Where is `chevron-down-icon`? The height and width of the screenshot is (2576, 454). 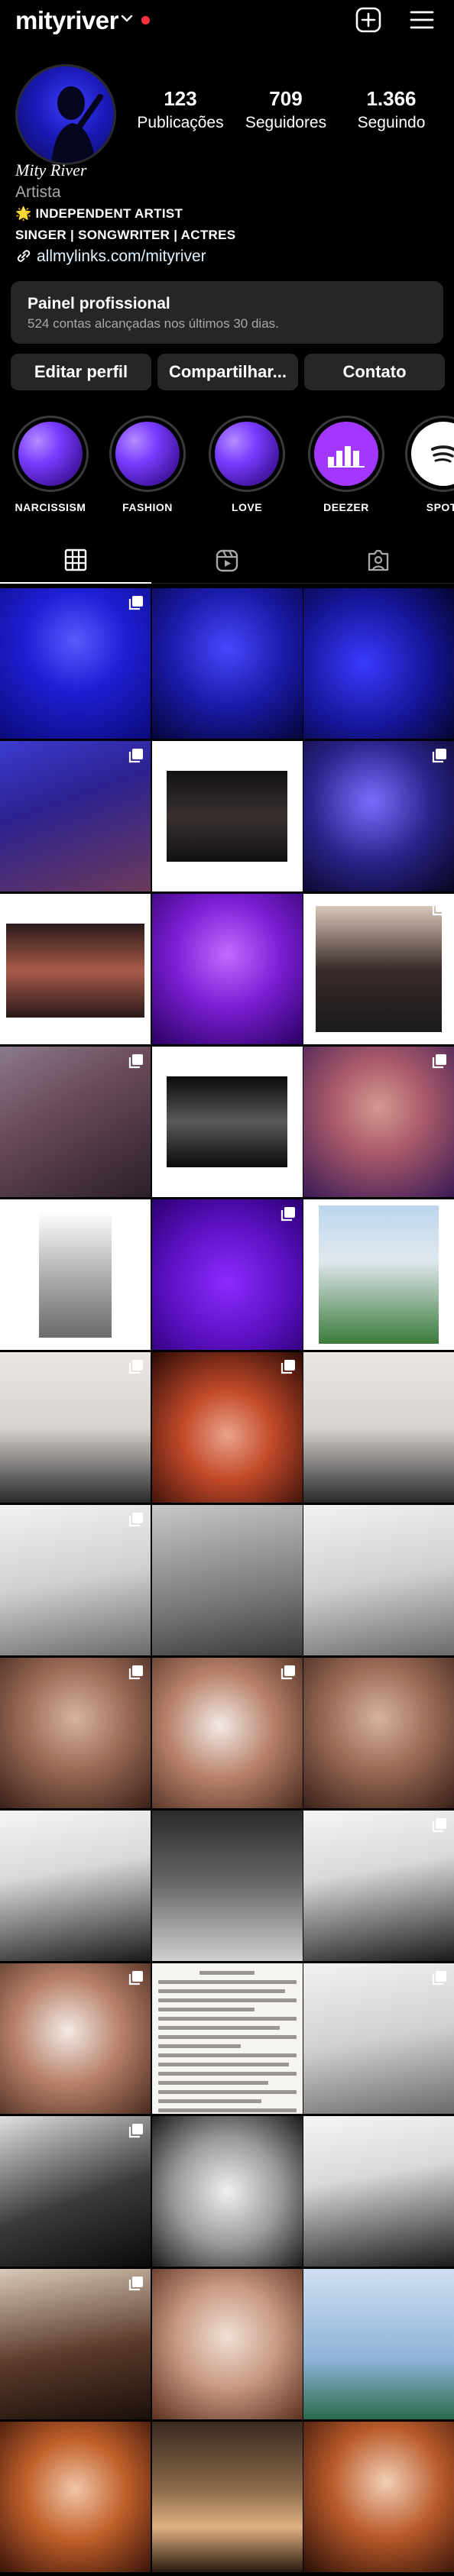
chevron-down-icon is located at coordinates (127, 18).